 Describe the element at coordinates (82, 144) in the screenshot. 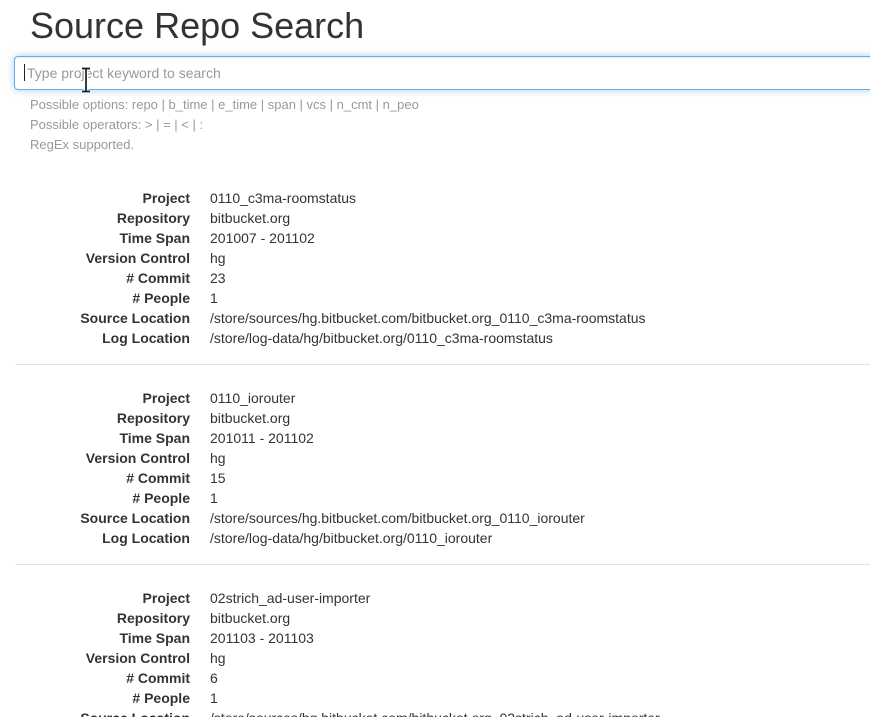

I see `help-regex-line: RegEx supported.` at that location.